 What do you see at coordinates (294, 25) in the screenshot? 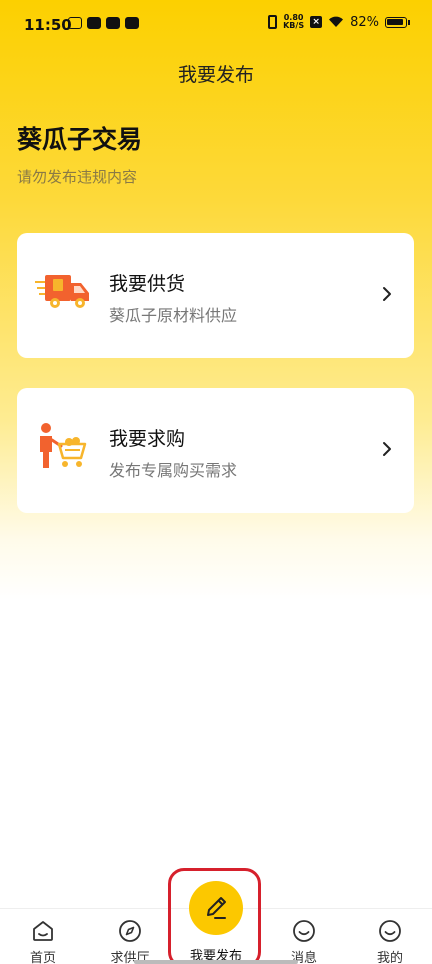
I see `network-speed-unit: KB/S` at bounding box center [294, 25].